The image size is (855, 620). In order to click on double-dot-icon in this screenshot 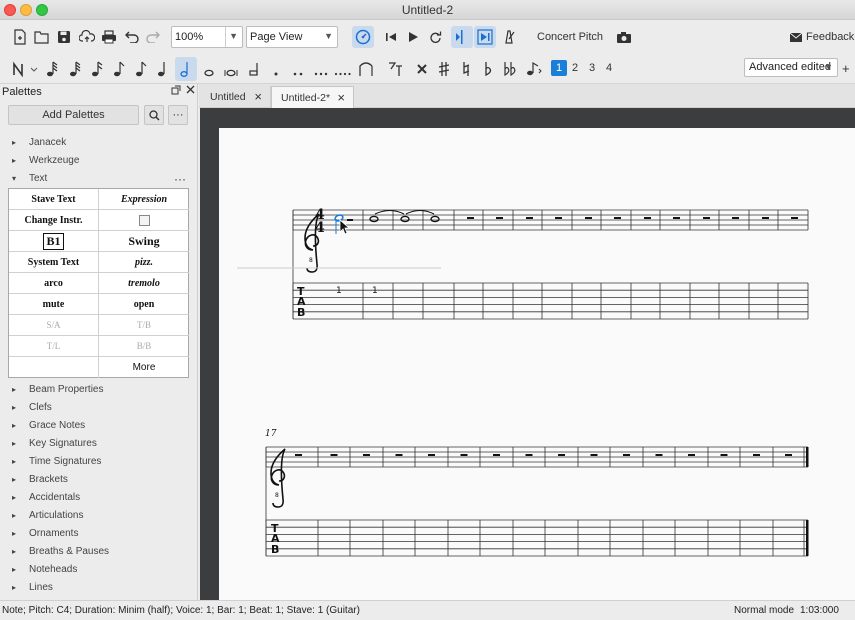, I will do `click(298, 69)`.